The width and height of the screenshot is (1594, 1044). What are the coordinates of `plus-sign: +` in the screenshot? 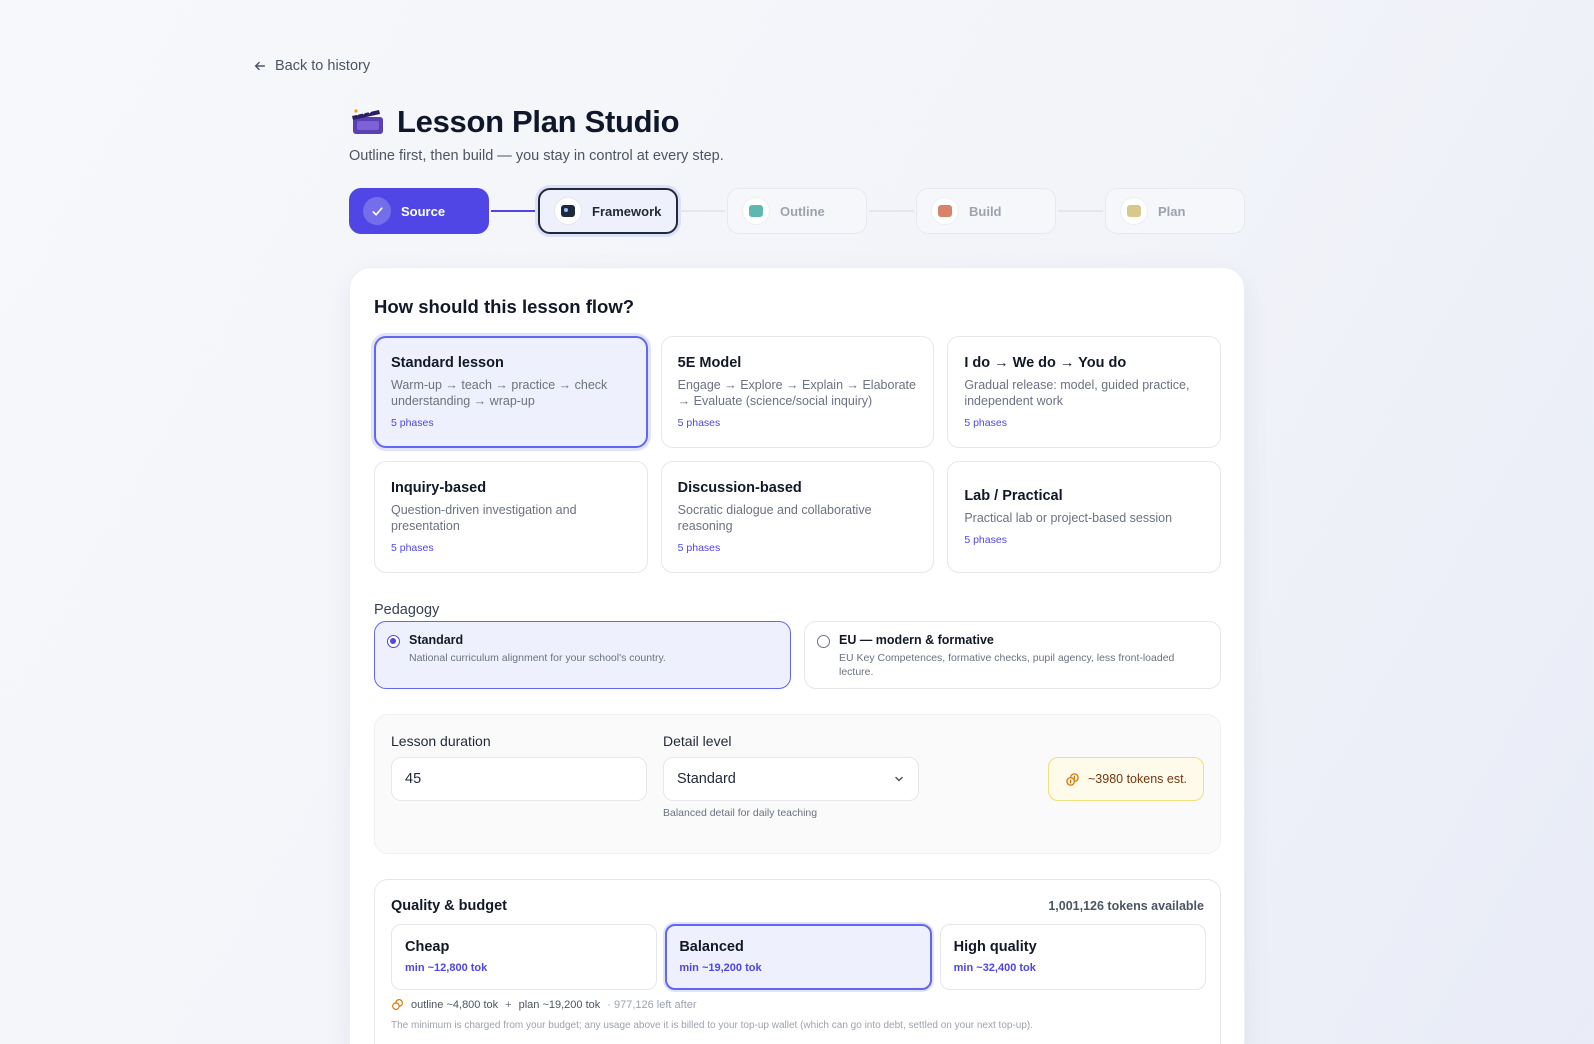 It's located at (508, 1004).